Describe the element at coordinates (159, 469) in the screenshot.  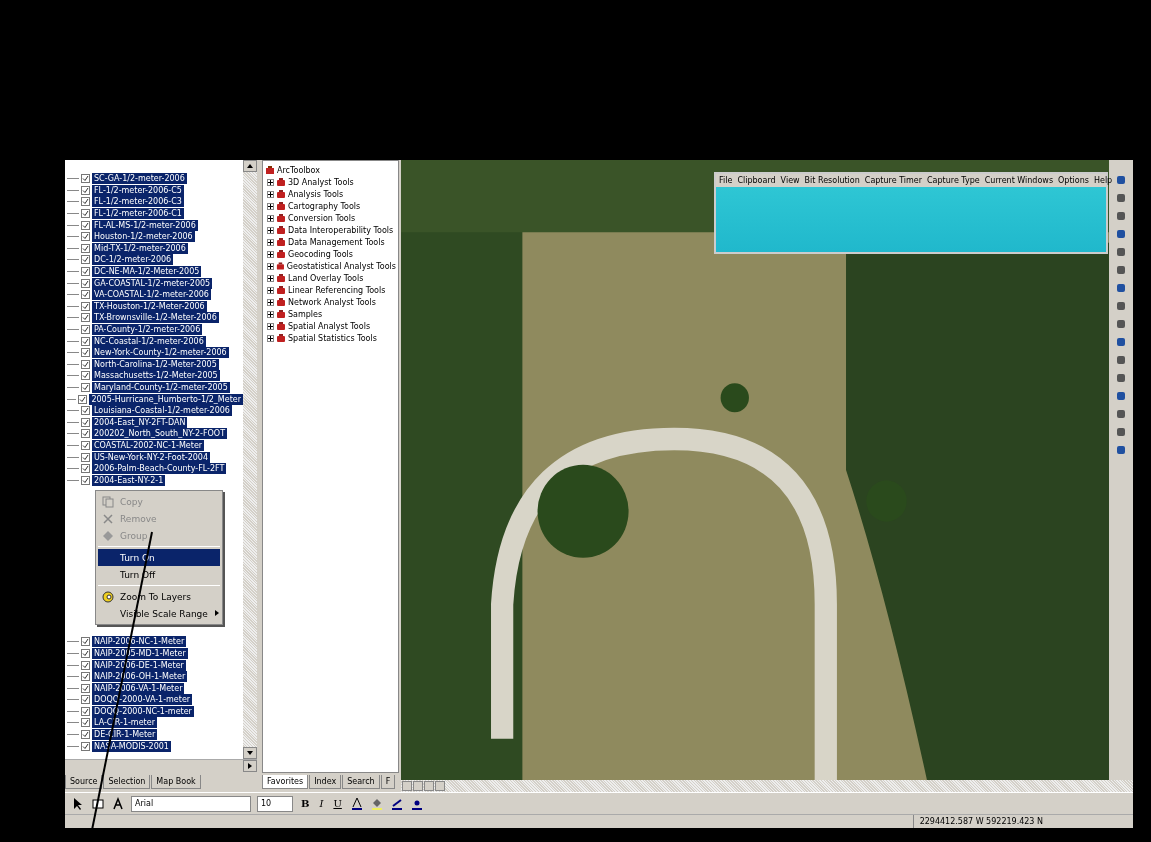
I see `layer-name: 2006-Palm-Beach-County-FL-2FT` at that location.